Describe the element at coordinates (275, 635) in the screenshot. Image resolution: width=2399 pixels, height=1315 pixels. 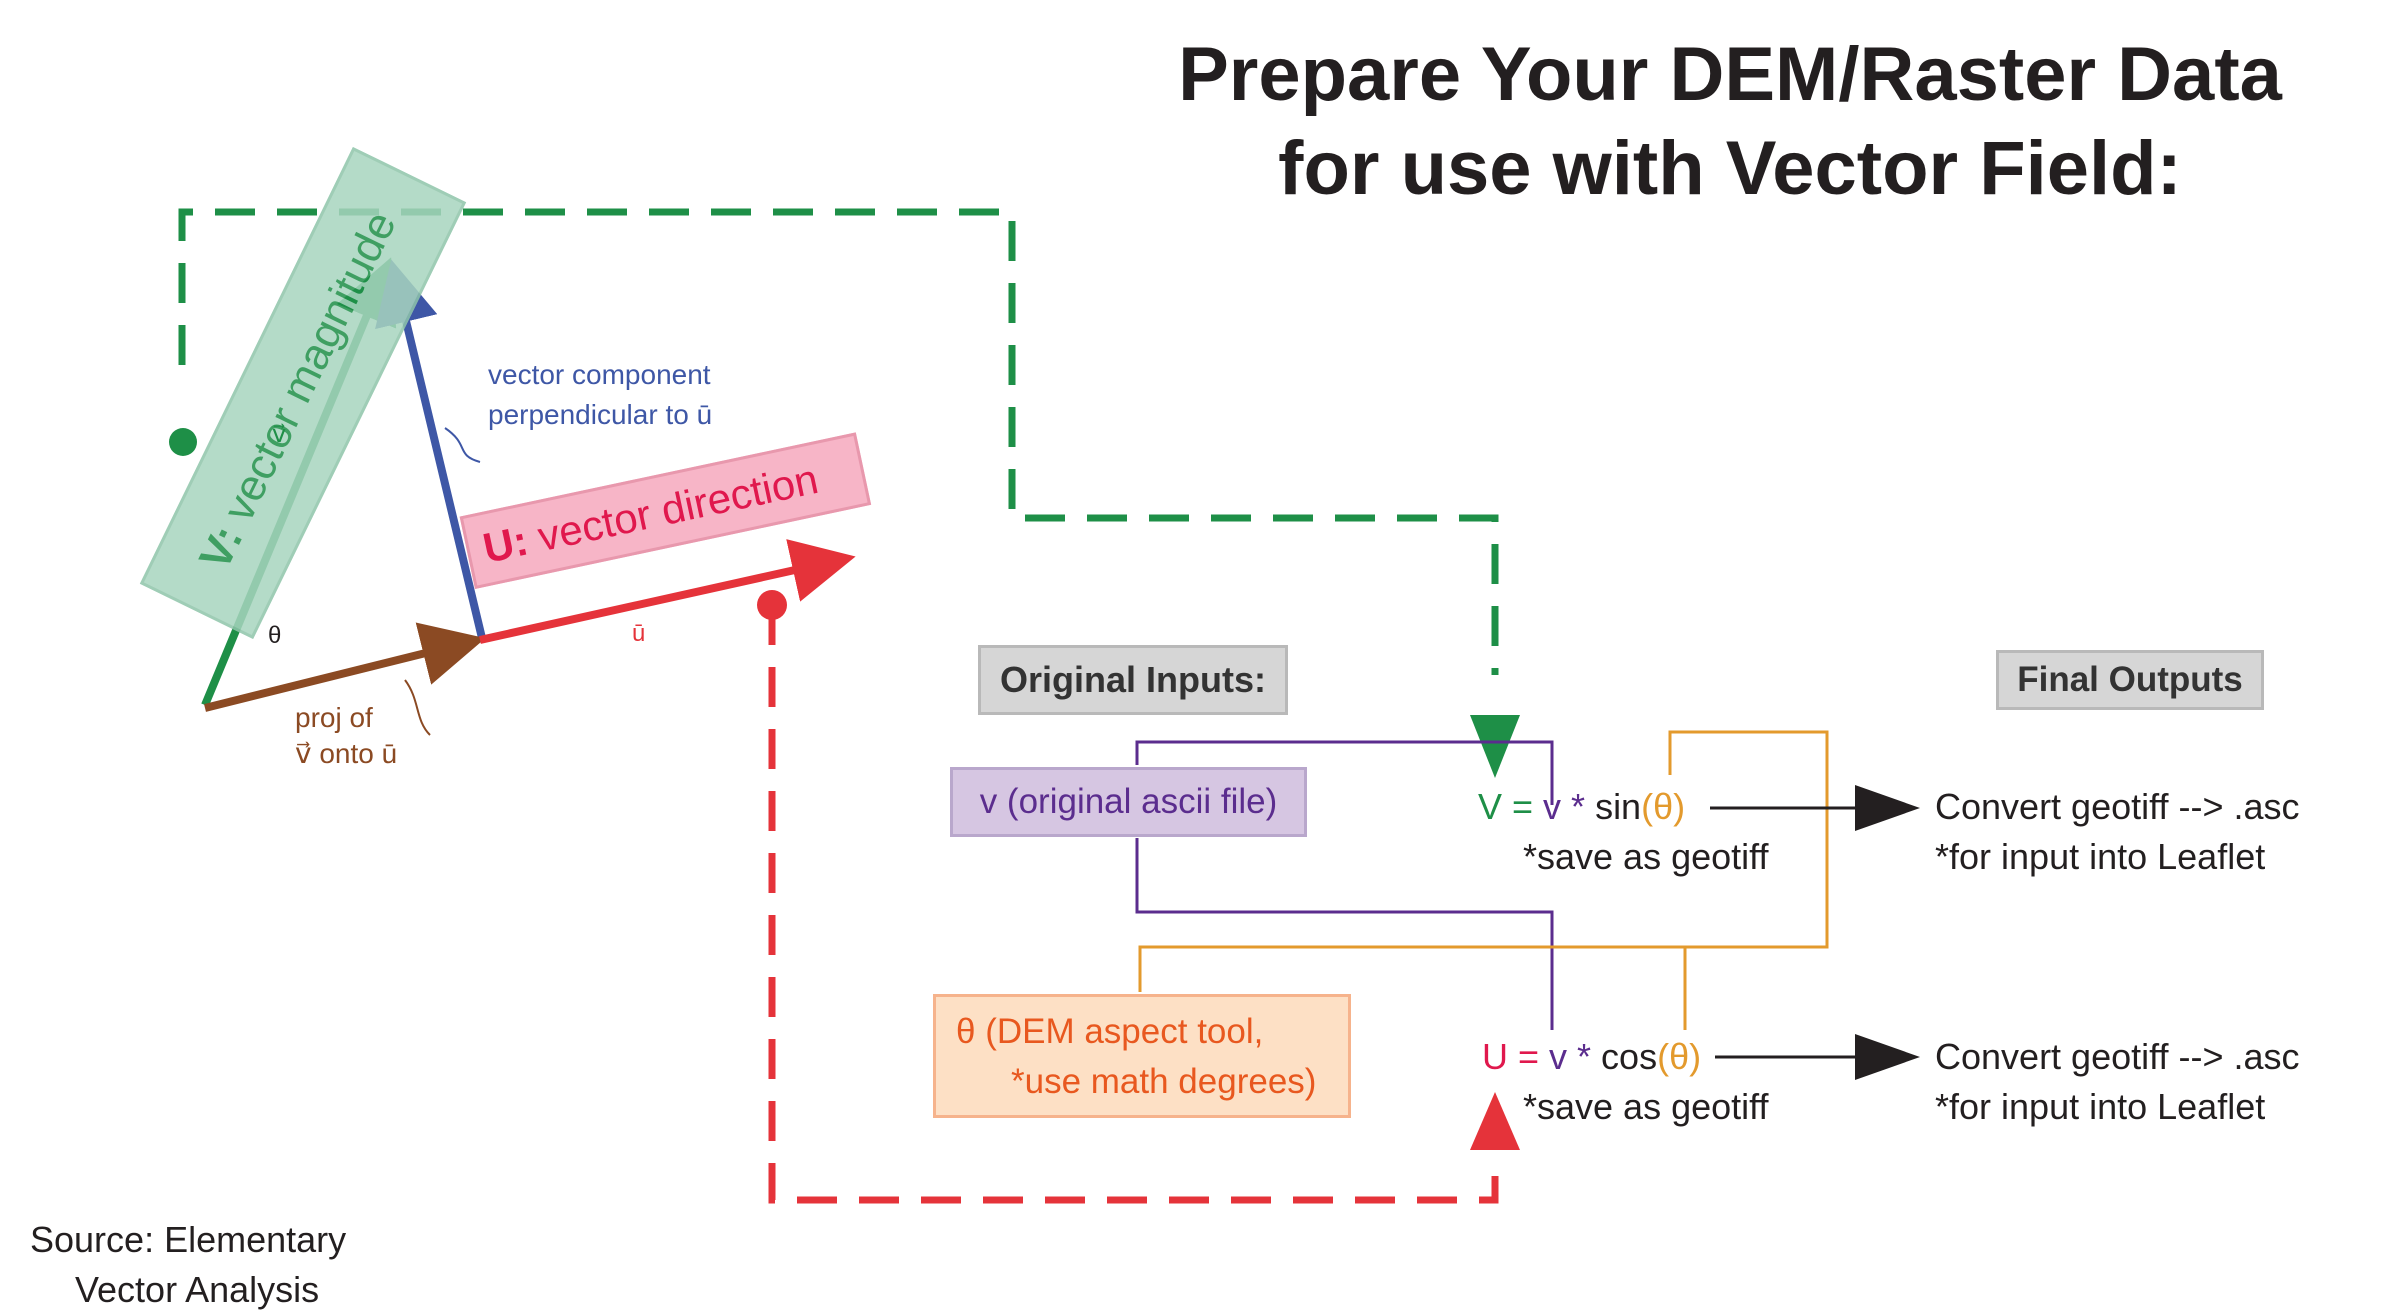
I see `theta-symbol: θ` at that location.